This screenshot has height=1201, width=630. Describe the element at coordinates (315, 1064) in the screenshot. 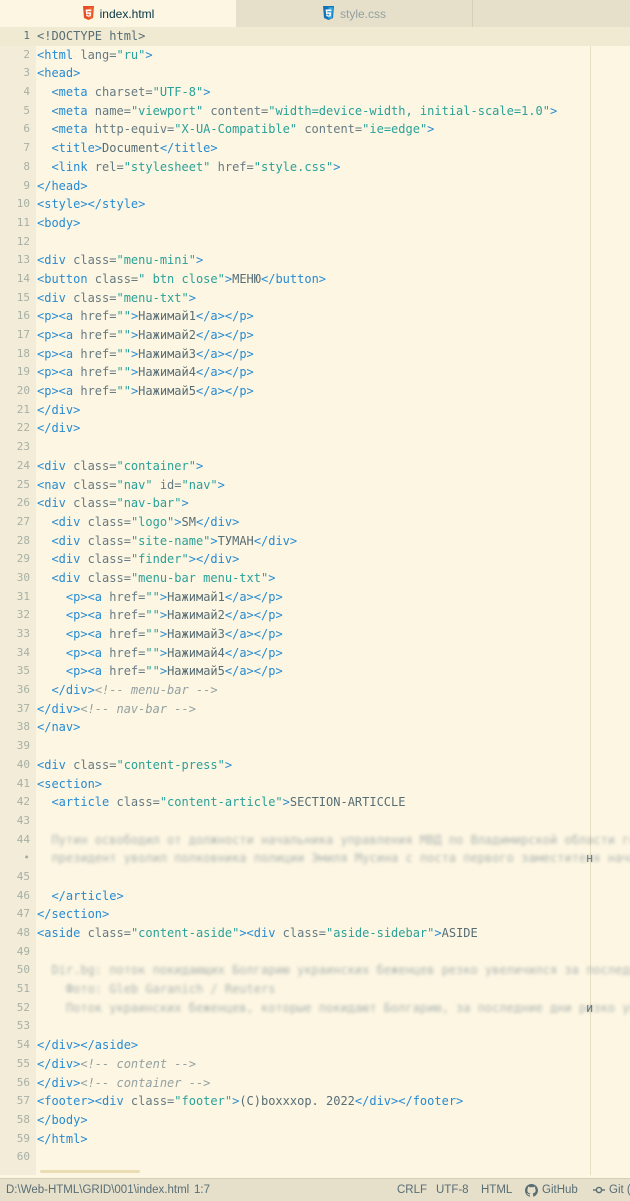

I see `code-line: 55 </div><!-- content -->` at that location.